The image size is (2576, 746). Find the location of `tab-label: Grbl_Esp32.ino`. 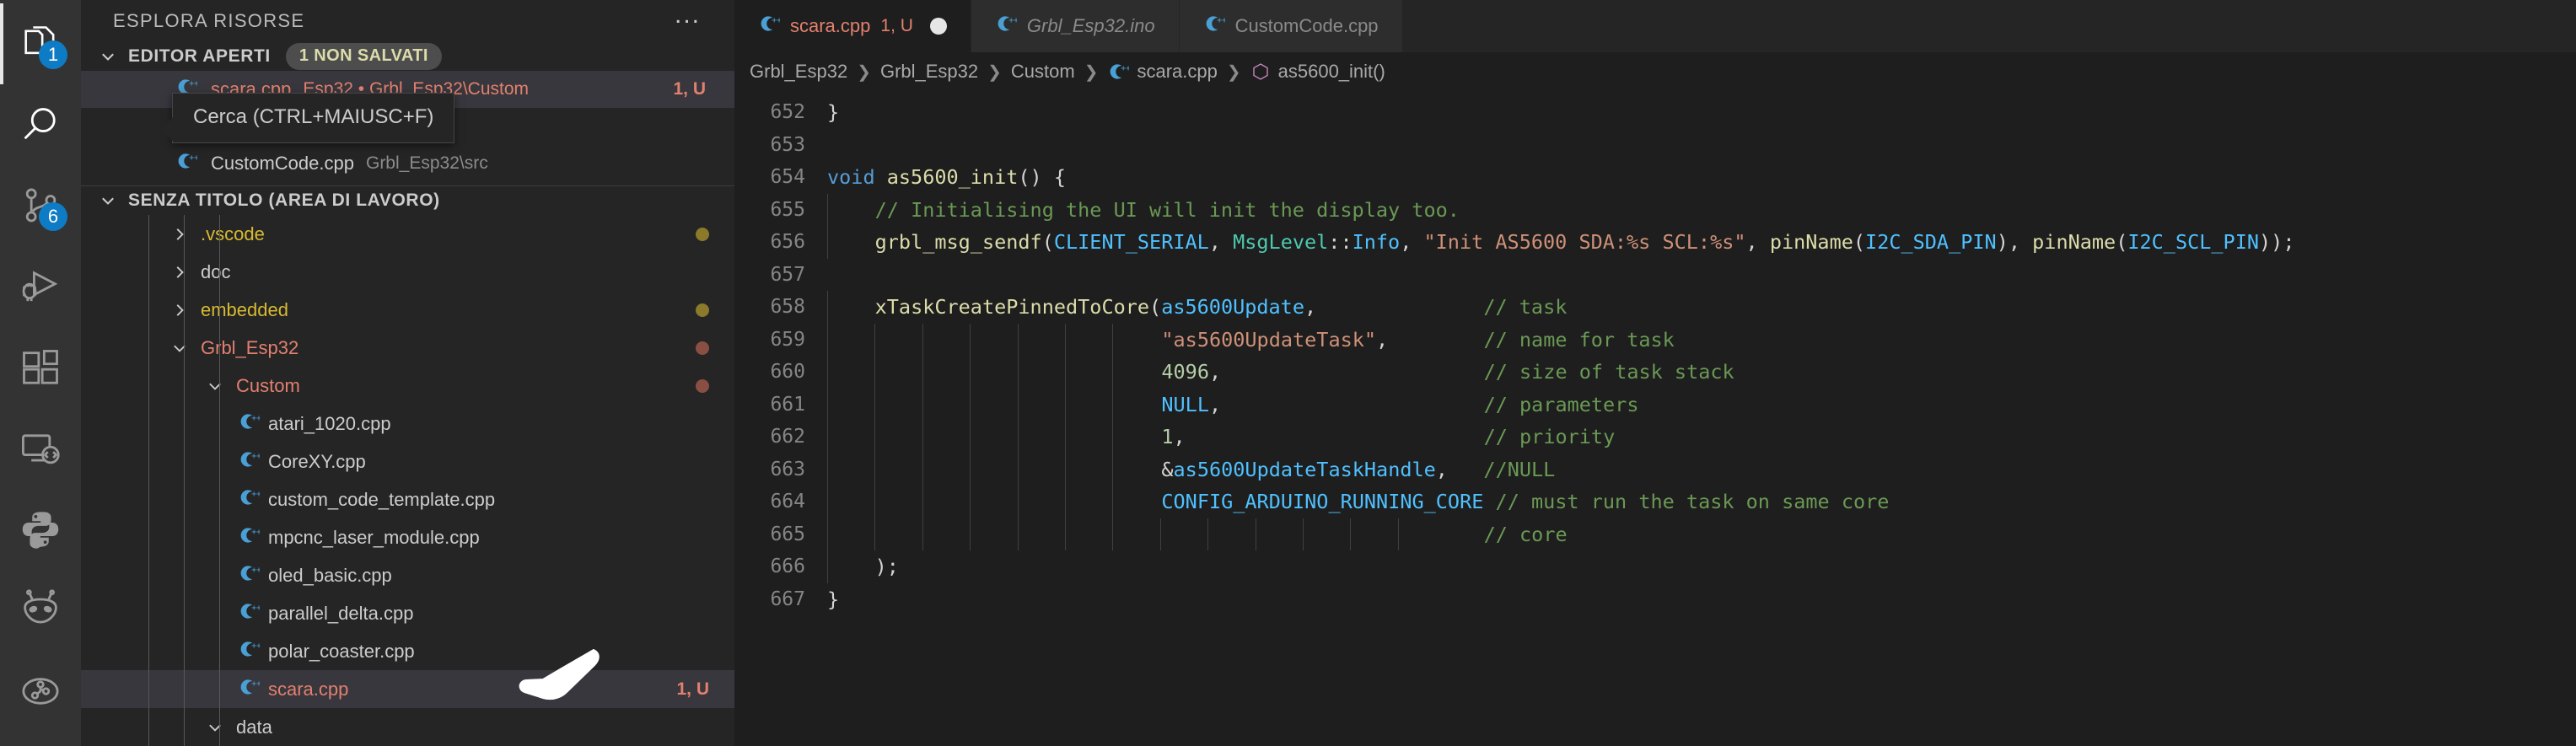

tab-label: Grbl_Esp32.ino is located at coordinates (1090, 25).